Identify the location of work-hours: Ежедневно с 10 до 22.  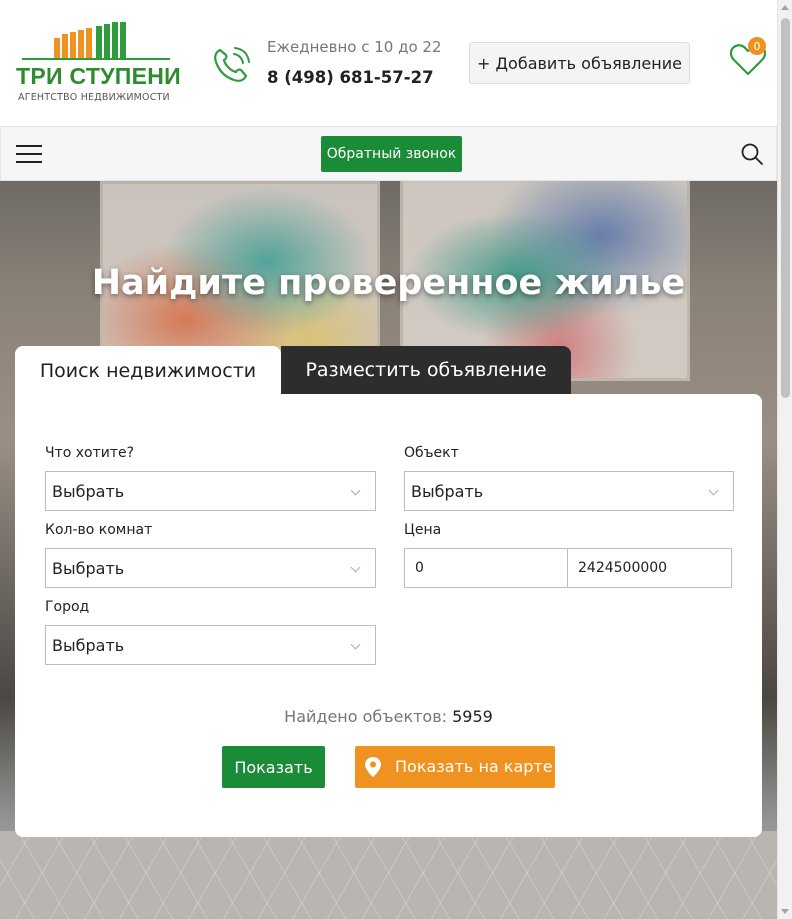
(354, 47).